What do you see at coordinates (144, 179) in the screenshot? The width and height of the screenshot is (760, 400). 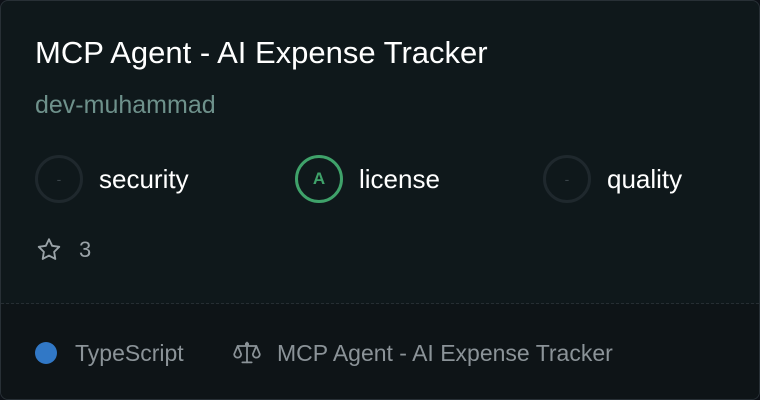 I see `security-label: security` at bounding box center [144, 179].